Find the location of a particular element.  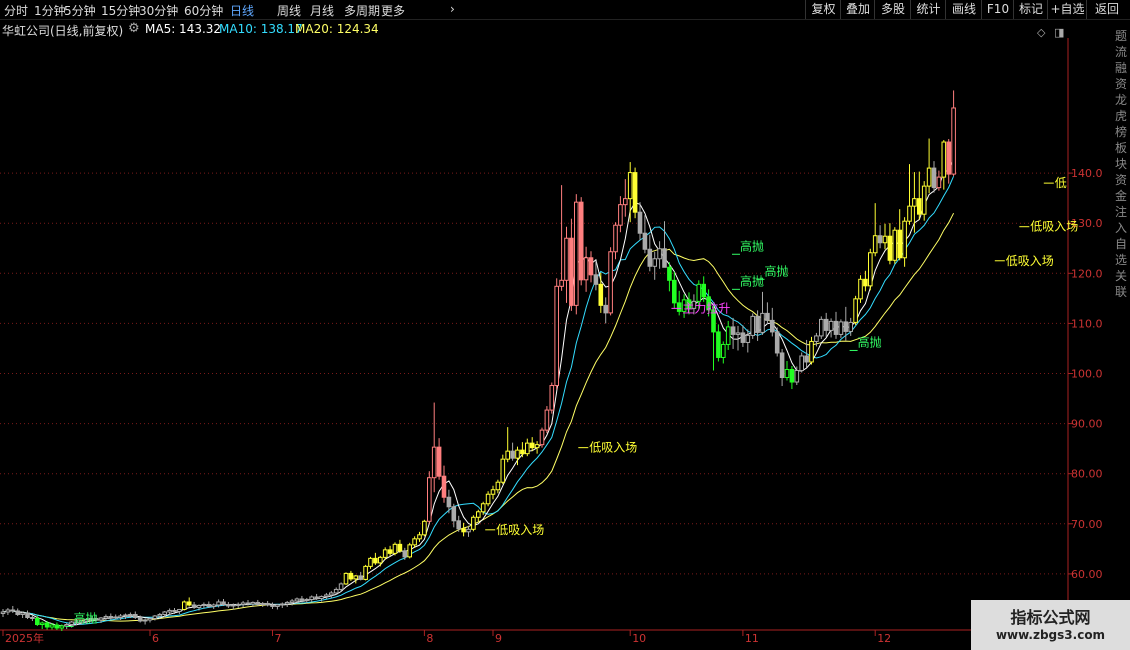

signal-label: 主力拉升 is located at coordinates (706, 307).